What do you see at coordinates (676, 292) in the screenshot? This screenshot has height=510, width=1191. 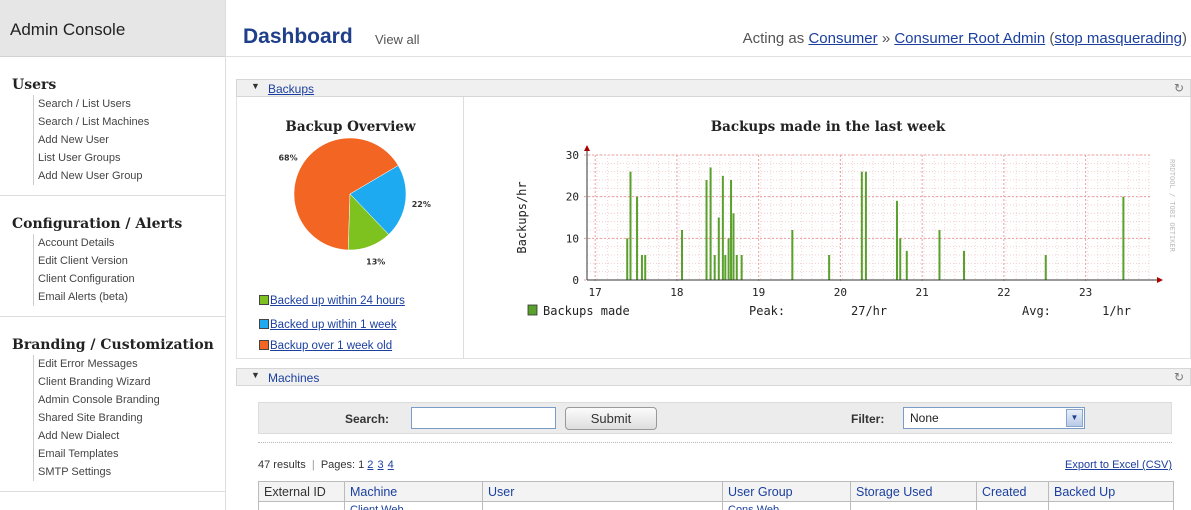 I see `x-tick-label: 18` at bounding box center [676, 292].